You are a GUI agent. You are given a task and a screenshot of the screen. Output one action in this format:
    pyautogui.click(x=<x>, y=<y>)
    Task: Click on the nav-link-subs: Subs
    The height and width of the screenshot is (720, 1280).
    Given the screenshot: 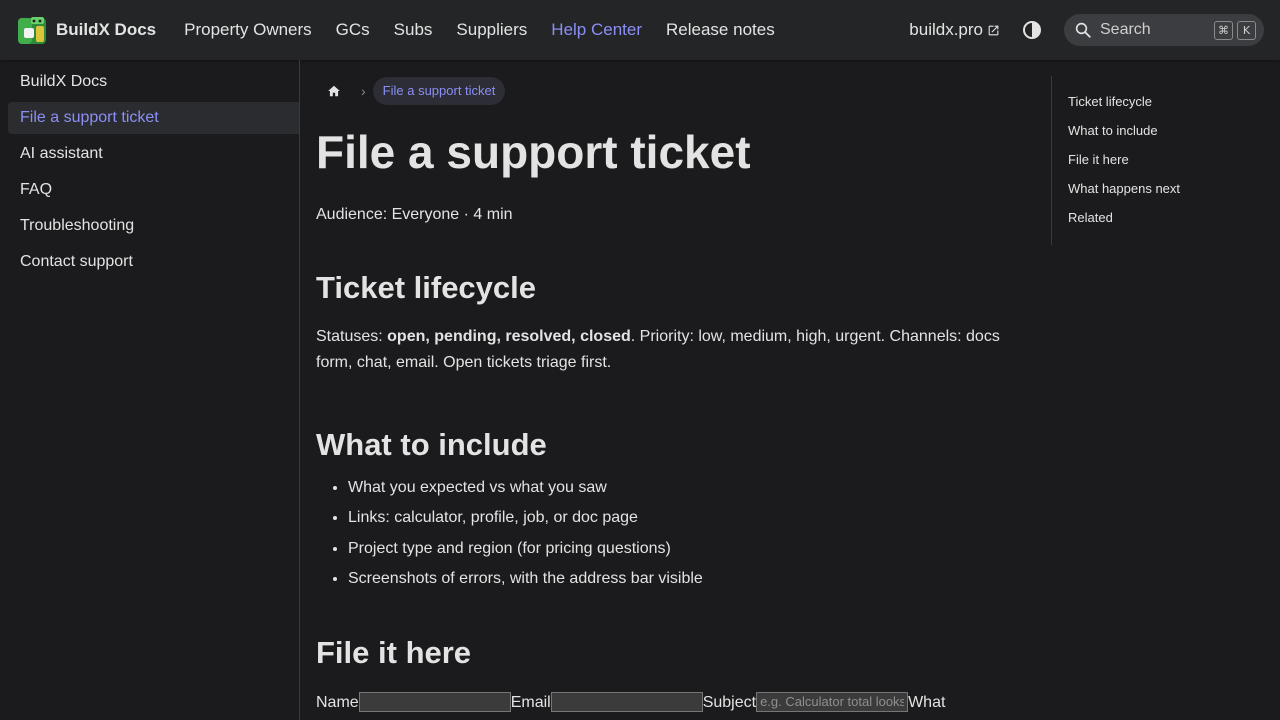 What is the action you would take?
    pyautogui.click(x=413, y=30)
    